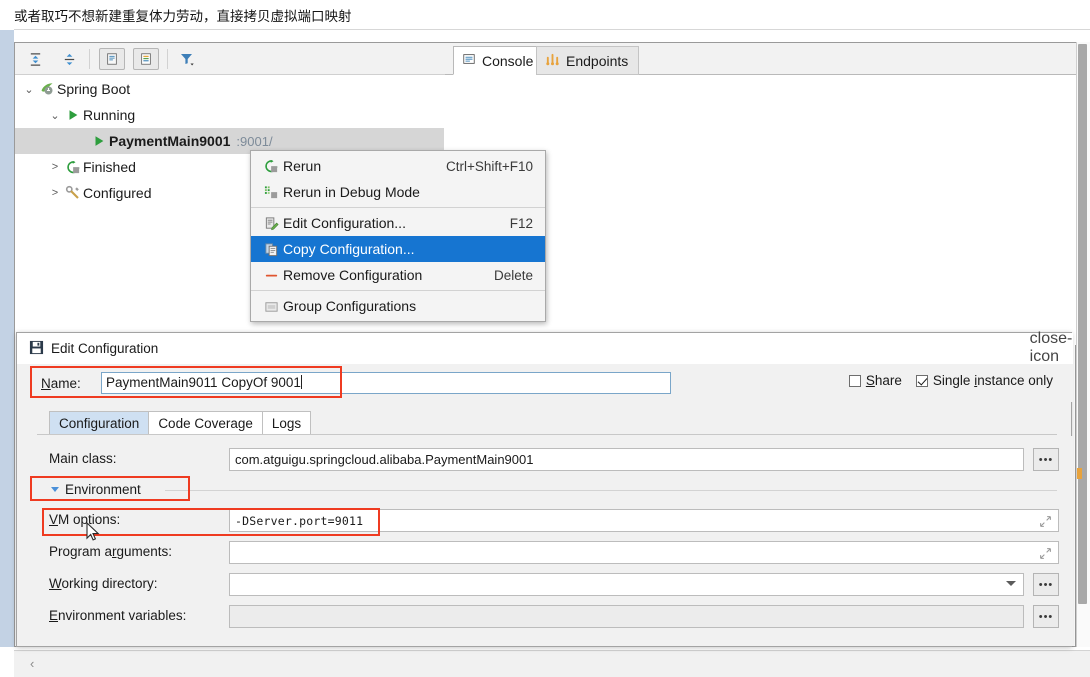 The height and width of the screenshot is (677, 1090). Describe the element at coordinates (351, 192) in the screenshot. I see `menu-item-label: Rerun in Debug Mode` at that location.